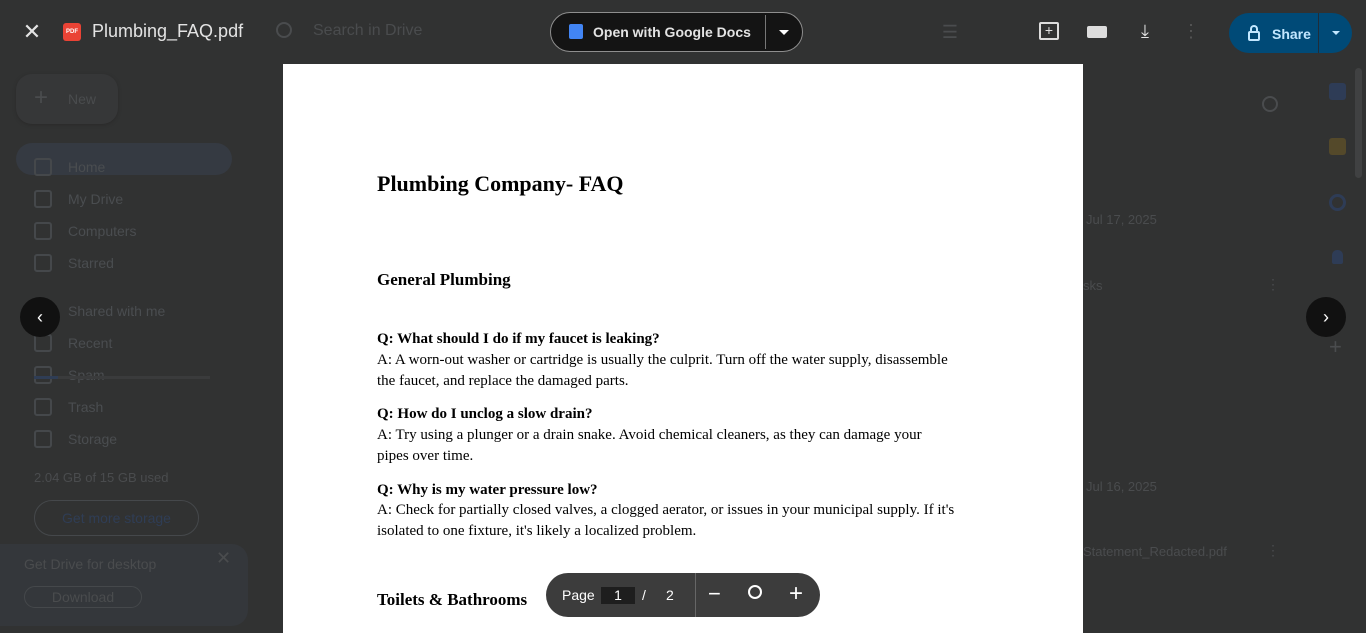  Describe the element at coordinates (485, 414) in the screenshot. I see `faq-question: Q: How do I unclog a slow drain?` at that location.